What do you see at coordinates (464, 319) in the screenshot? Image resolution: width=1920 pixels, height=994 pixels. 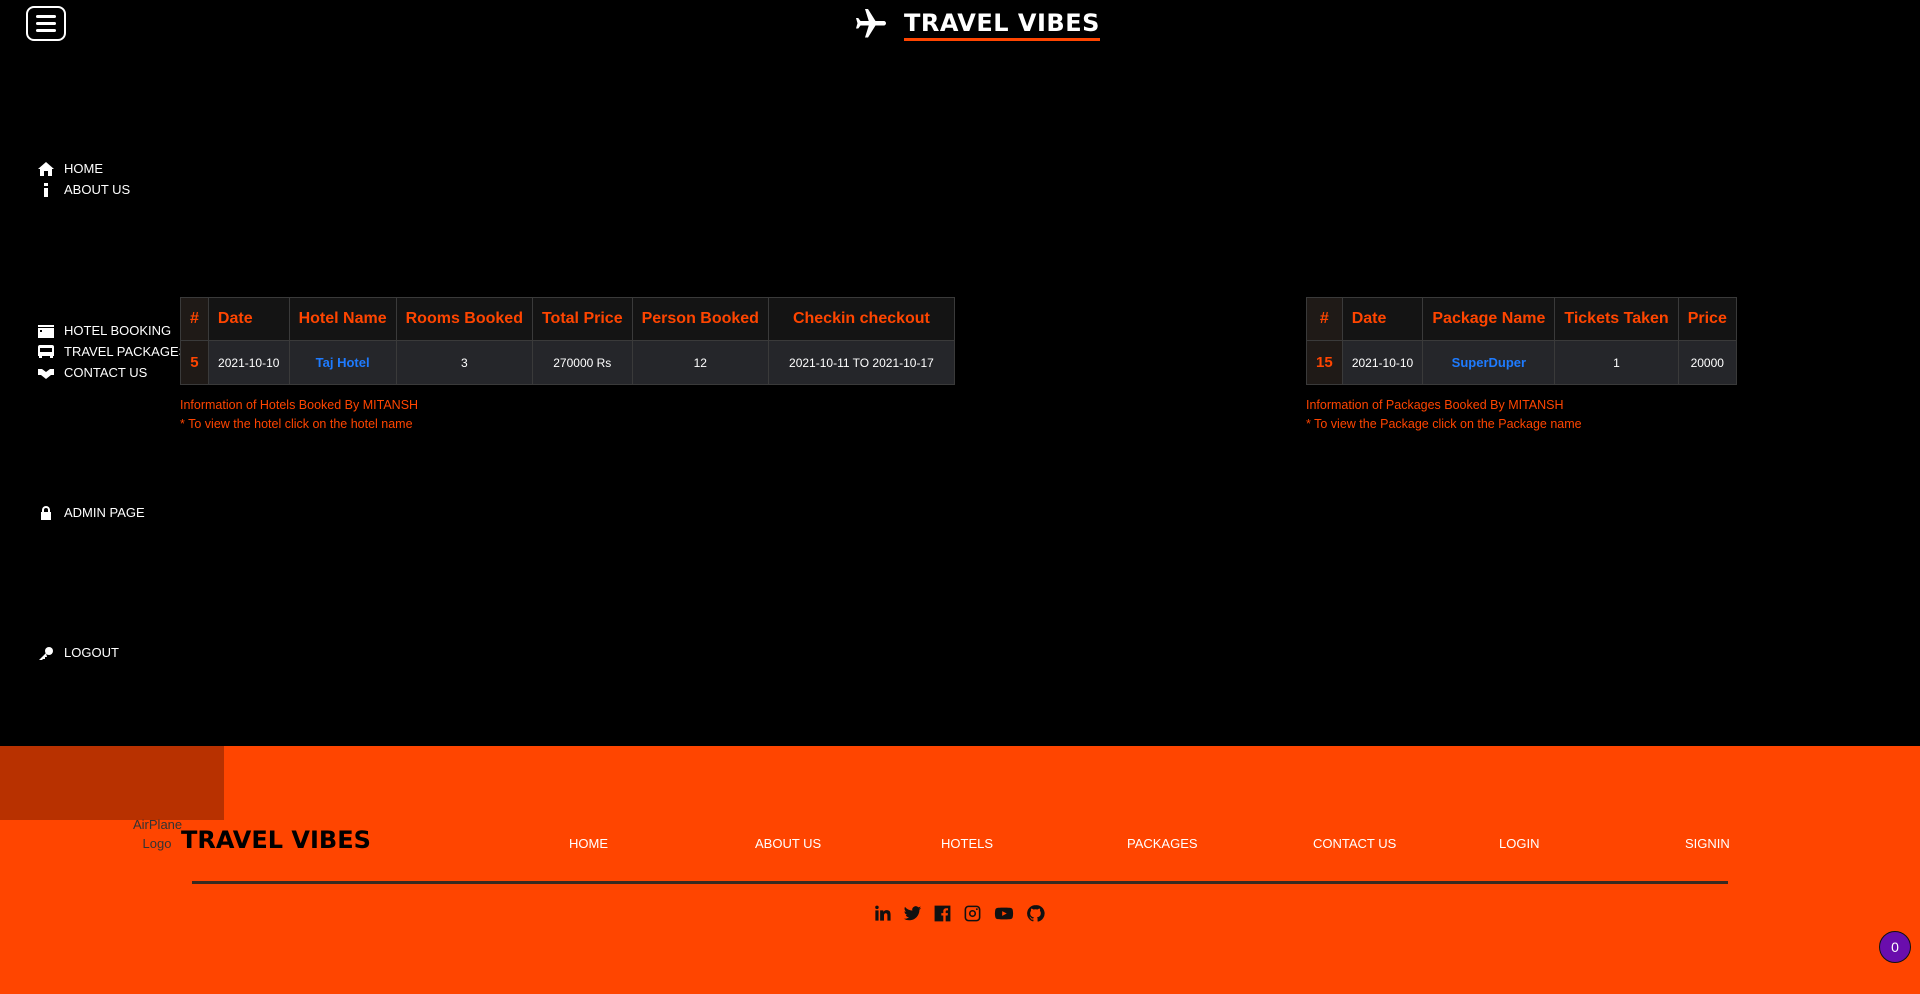 I see `column-header: Rooms Booked` at bounding box center [464, 319].